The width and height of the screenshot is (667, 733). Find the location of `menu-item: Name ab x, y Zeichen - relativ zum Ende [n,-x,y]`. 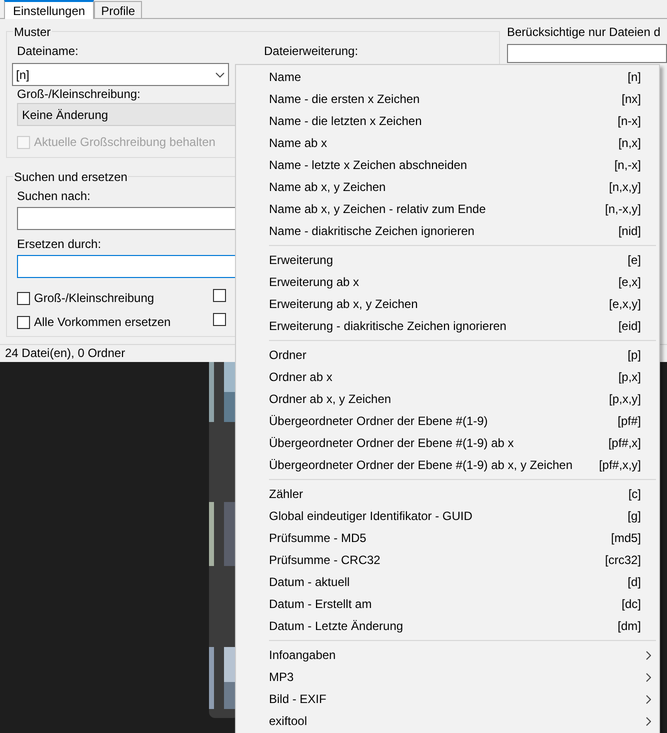

menu-item: Name ab x, y Zeichen - relativ zum Ende [n,-x,y] is located at coordinates (447, 209).